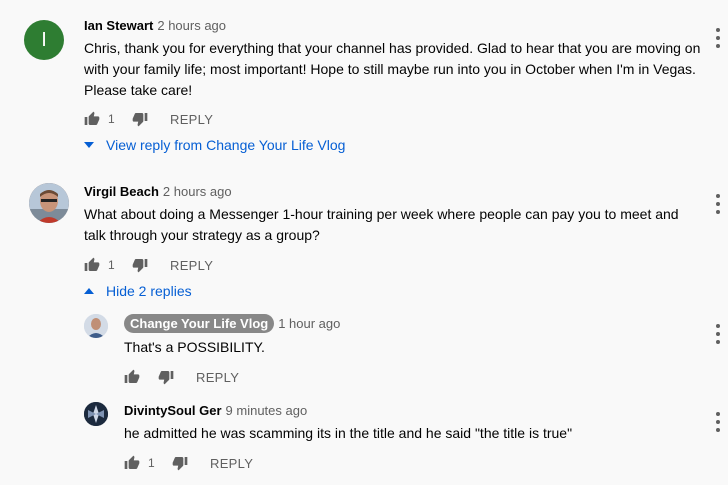 The image size is (728, 485). I want to click on comment-header: DivintySoul Ger 9 minutes ago, so click(215, 411).